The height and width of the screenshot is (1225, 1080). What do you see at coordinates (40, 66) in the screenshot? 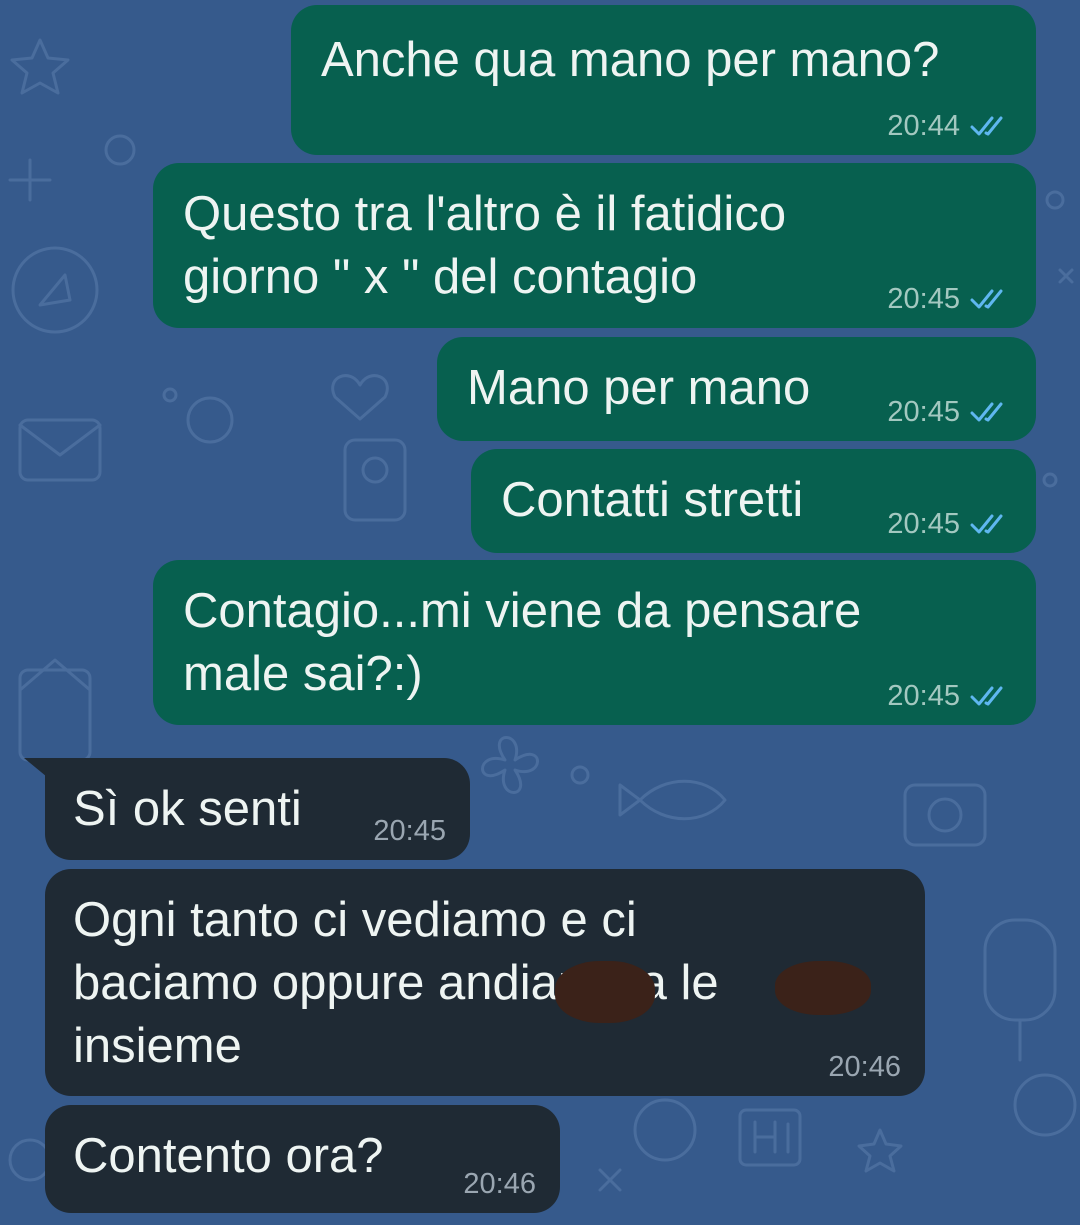
I see `star-doodle` at bounding box center [40, 66].